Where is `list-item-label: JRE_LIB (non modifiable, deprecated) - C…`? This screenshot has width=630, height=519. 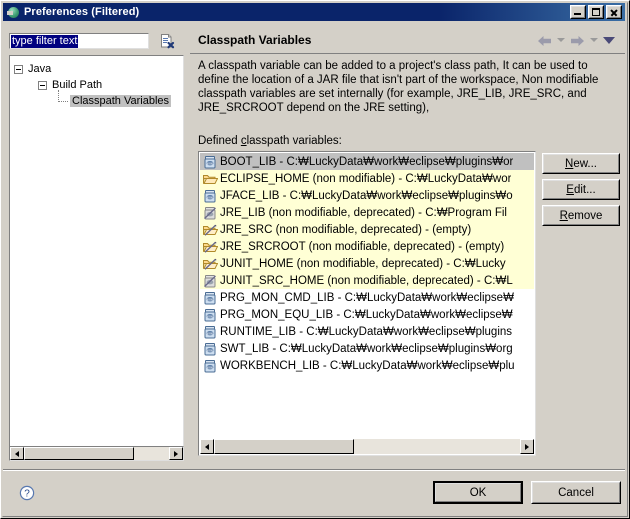 list-item-label: JRE_LIB (non modifiable, deprecated) - C… is located at coordinates (363, 212).